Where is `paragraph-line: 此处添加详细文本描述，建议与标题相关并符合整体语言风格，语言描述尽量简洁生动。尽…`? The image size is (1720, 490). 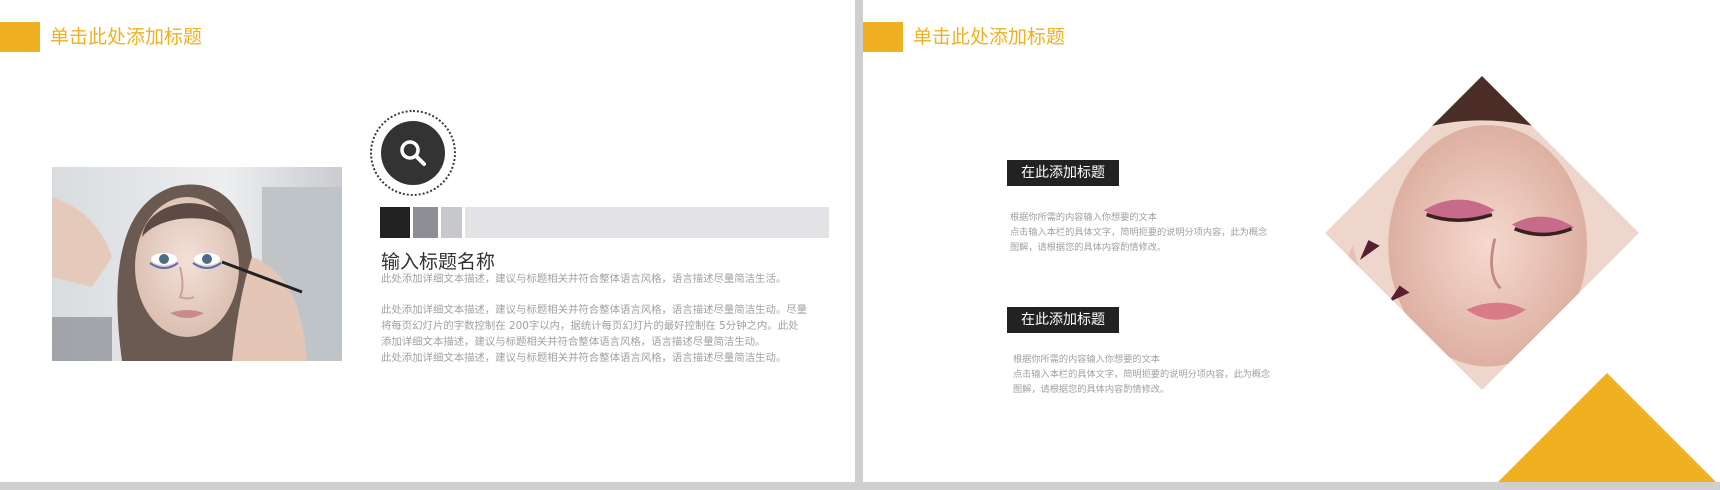 paragraph-line: 此处添加详细文本描述，建议与标题相关并符合整体语言风格，语言描述尽量简洁生动。尽… is located at coordinates (594, 310).